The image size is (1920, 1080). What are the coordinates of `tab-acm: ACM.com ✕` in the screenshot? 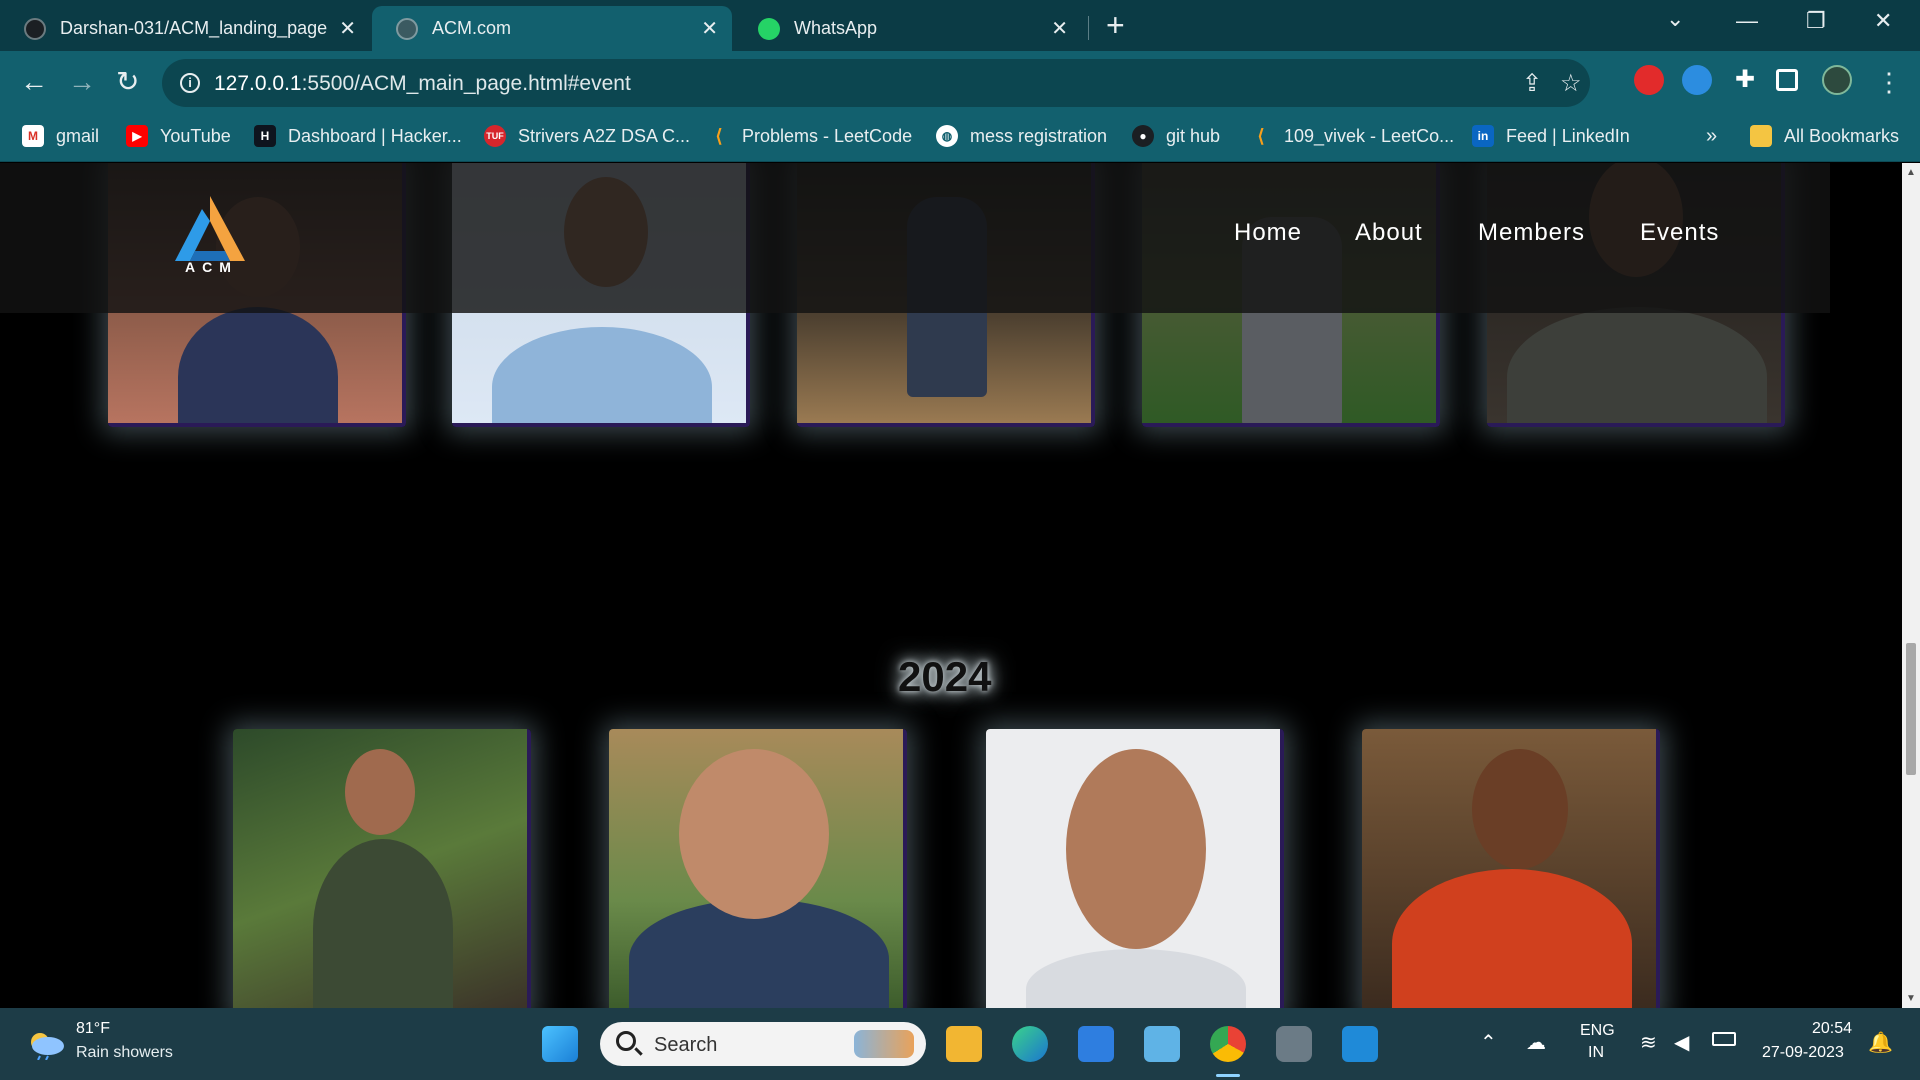 It's located at (552, 28).